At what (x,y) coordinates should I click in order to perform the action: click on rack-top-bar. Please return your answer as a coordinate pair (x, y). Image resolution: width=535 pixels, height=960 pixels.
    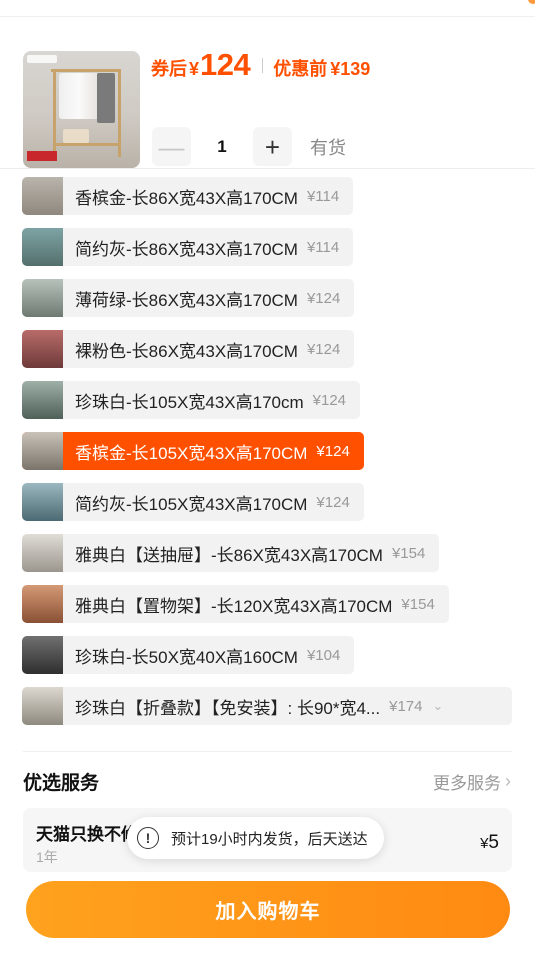
    Looking at the image, I should click on (86, 70).